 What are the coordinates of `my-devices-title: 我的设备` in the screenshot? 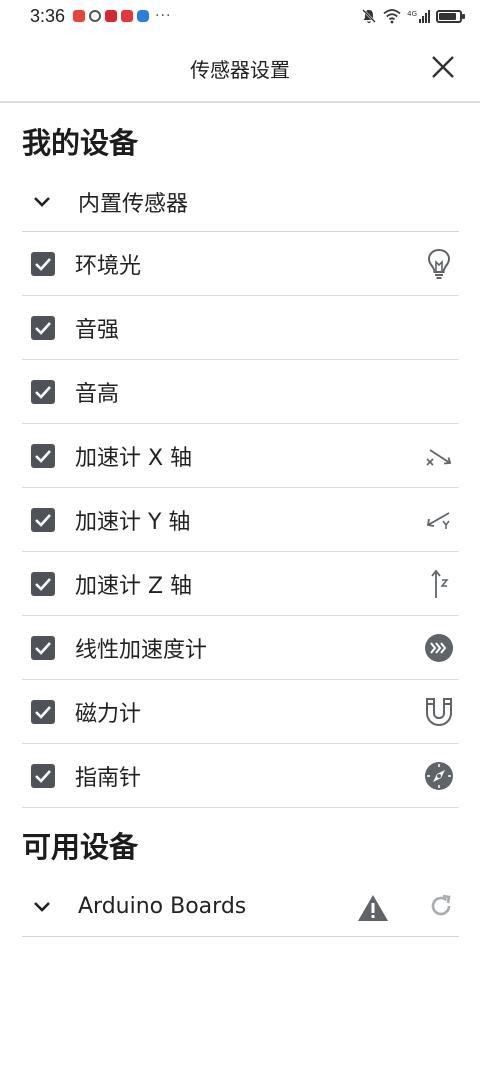 It's located at (80, 143).